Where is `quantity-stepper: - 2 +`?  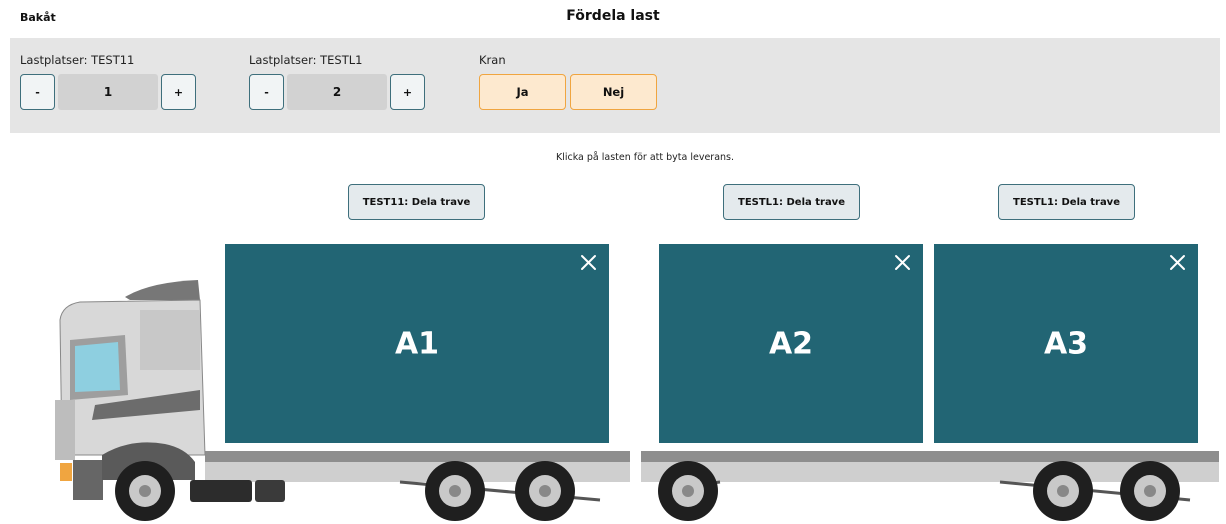 quantity-stepper: - 2 + is located at coordinates (337, 92).